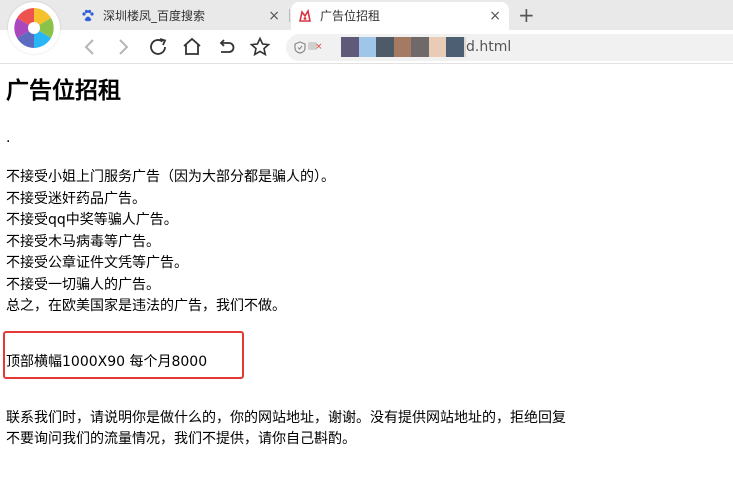 The height and width of the screenshot is (480, 733). What do you see at coordinates (83, 284) in the screenshot?
I see `rule-item: 不接受一切骗人的广告。` at bounding box center [83, 284].